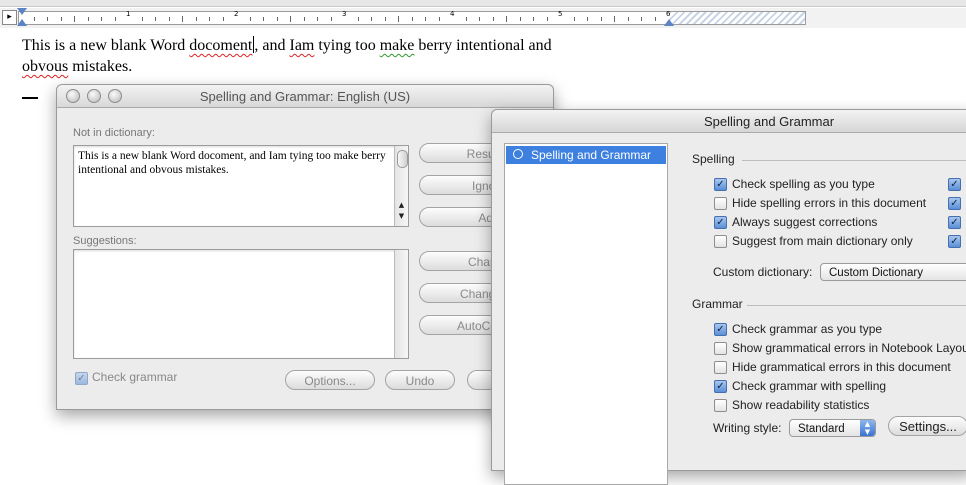 This screenshot has height=485, width=966. What do you see at coordinates (344, 14) in the screenshot?
I see `ruler-number: 3` at bounding box center [344, 14].